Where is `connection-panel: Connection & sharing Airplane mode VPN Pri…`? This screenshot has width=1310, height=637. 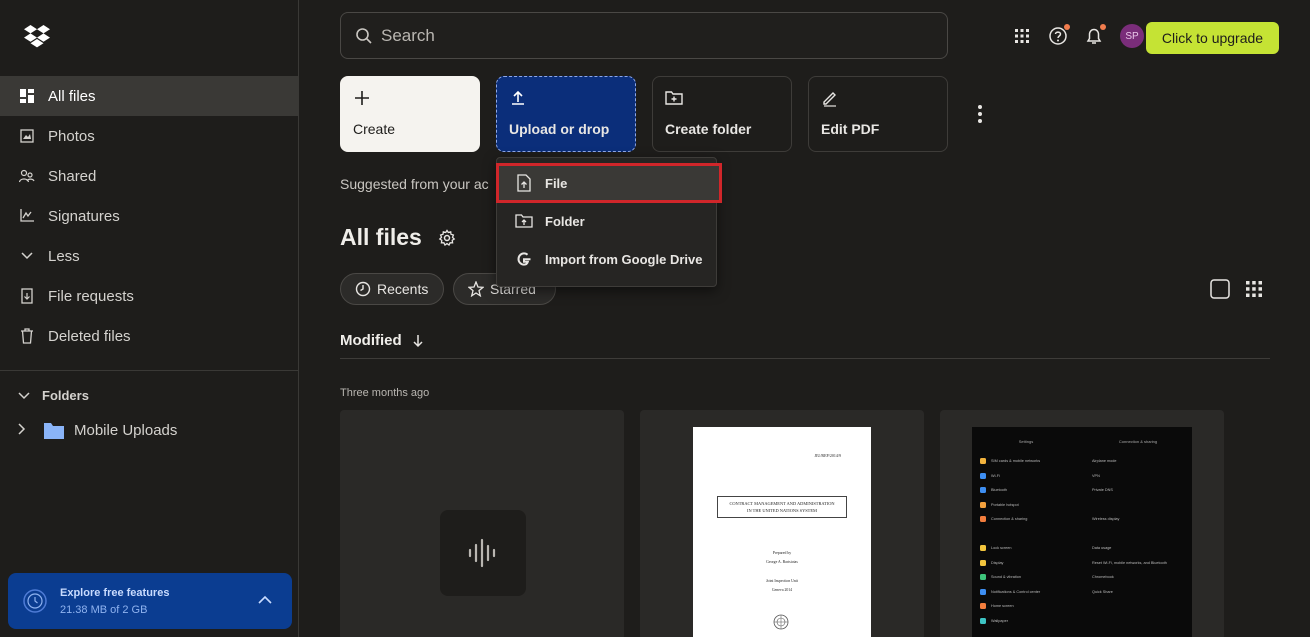
connection-panel: Connection & sharing Airplane mode VPN Pri… is located at coordinates (1138, 532).